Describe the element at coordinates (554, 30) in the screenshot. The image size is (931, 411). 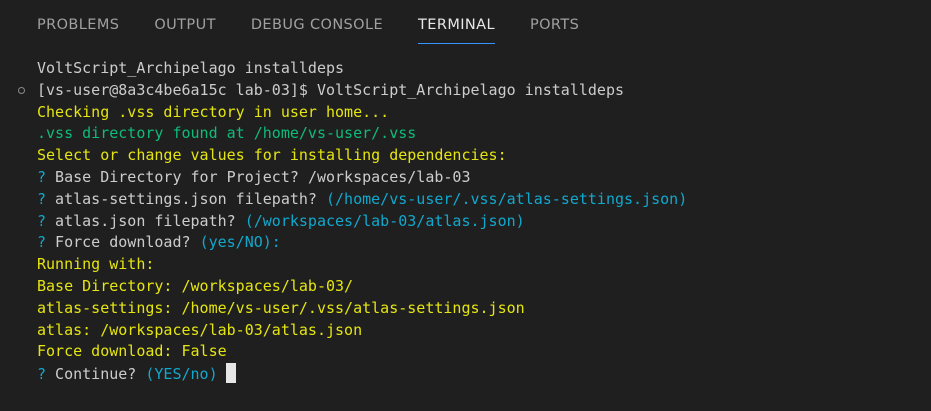
I see `tab-ports: PORTS` at that location.